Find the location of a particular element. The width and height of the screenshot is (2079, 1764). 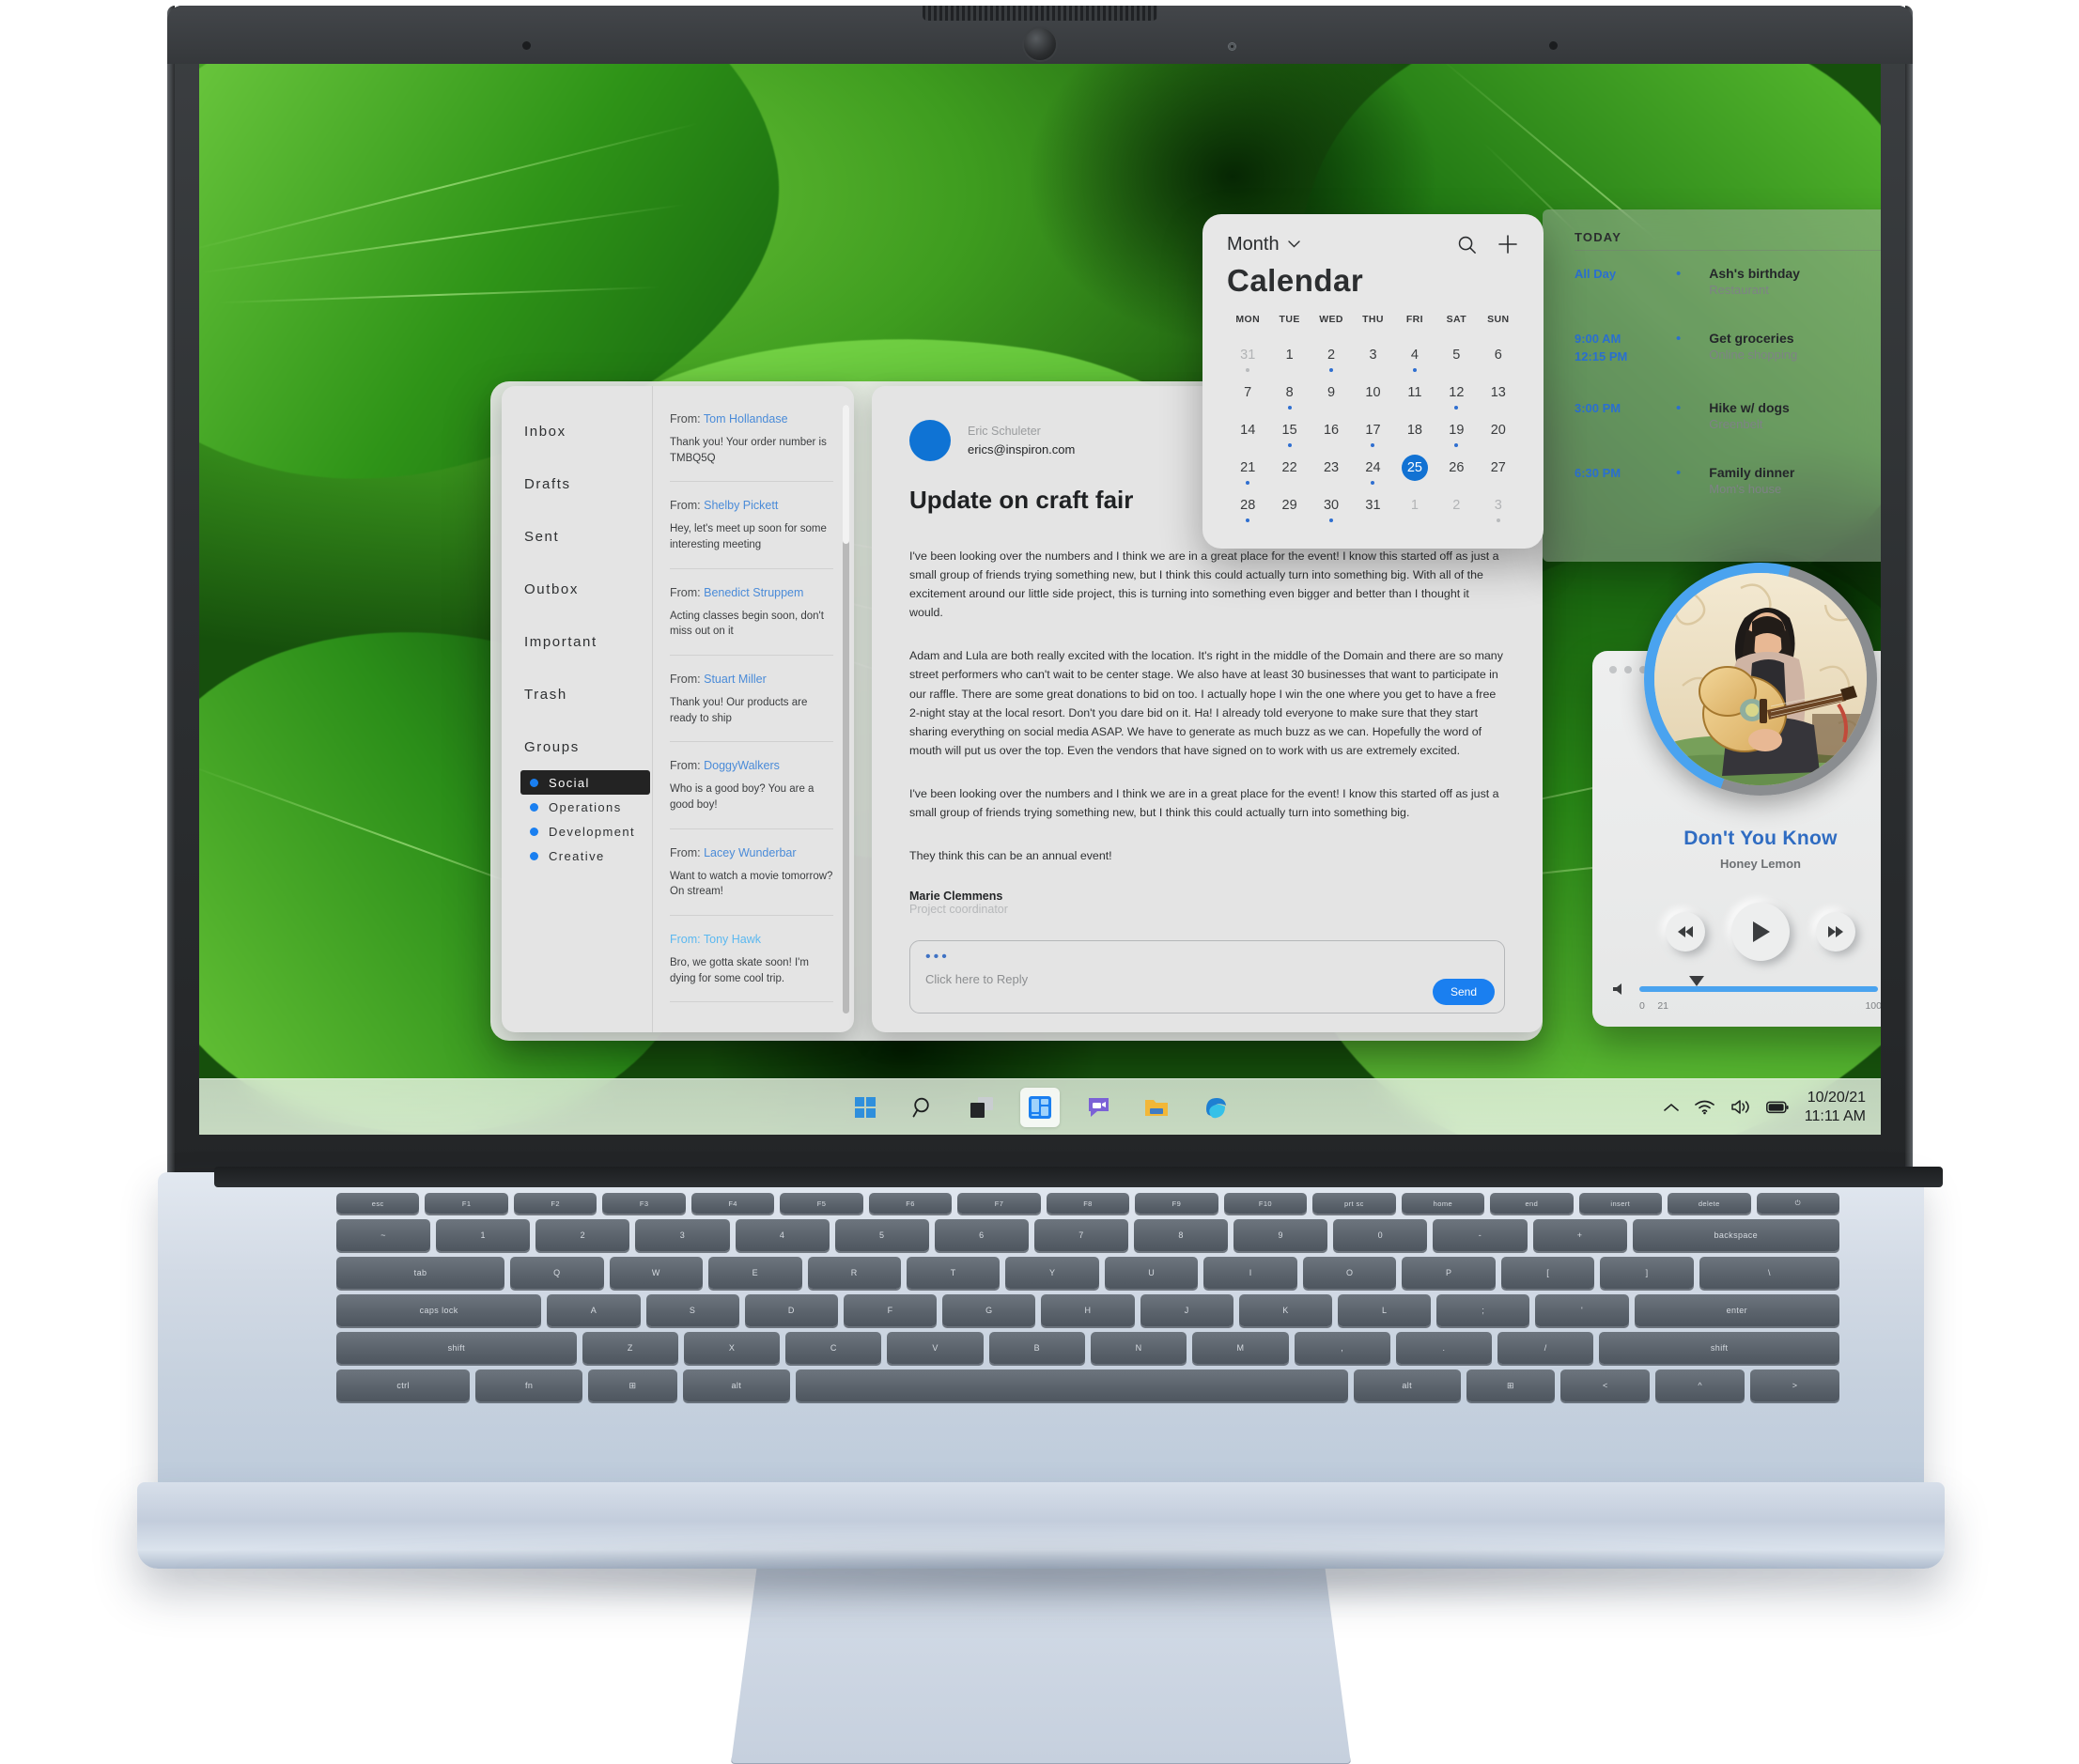

agenda-event: 3:00 PM • Hike w/ dogs Greenbelt is located at coordinates (1728, 415).